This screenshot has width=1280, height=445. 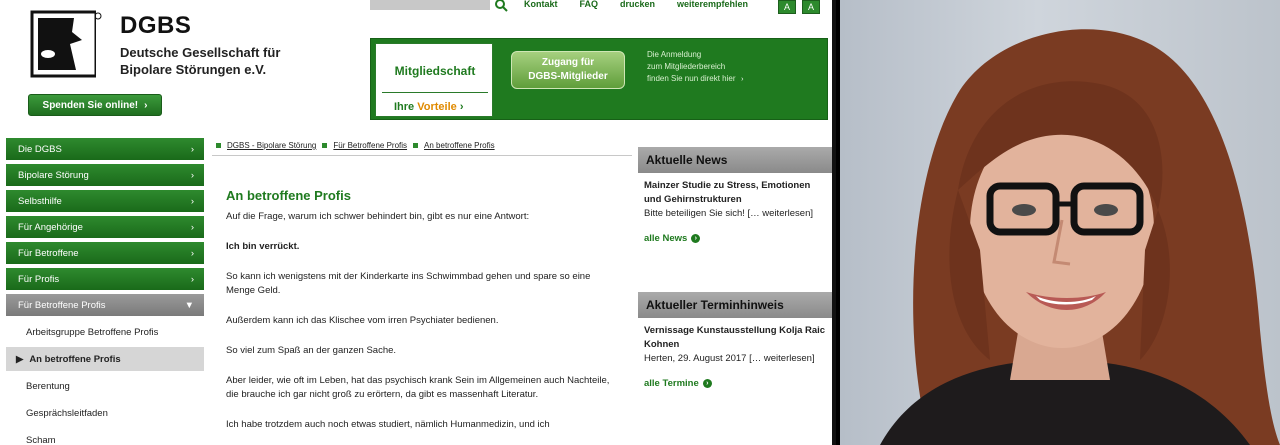 What do you see at coordinates (459, 145) in the screenshot?
I see `breadcrumb-link: An betroffene Profis` at bounding box center [459, 145].